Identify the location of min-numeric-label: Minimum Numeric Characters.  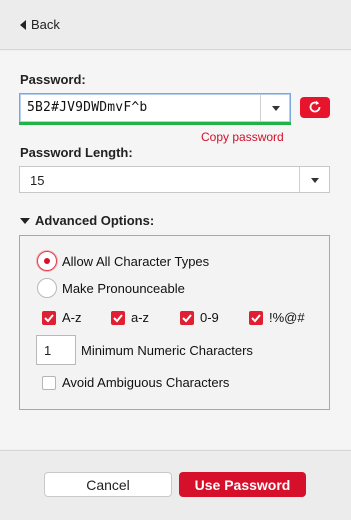
(167, 350).